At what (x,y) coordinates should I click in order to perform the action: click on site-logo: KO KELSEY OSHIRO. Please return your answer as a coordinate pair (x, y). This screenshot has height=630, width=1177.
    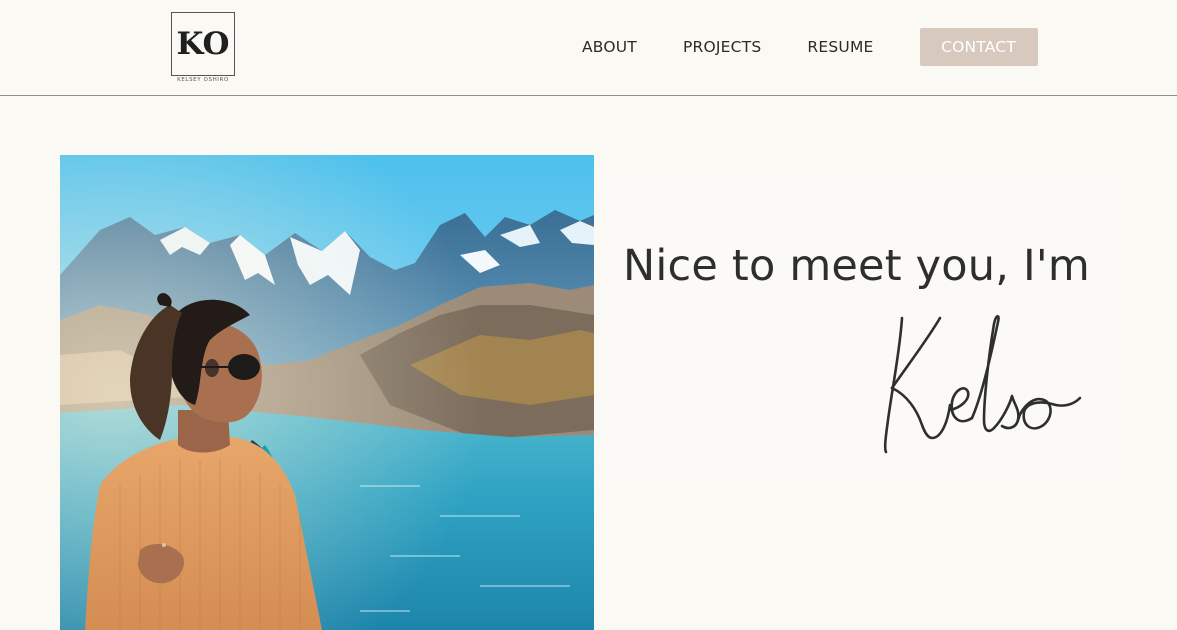
    Looking at the image, I should click on (203, 48).